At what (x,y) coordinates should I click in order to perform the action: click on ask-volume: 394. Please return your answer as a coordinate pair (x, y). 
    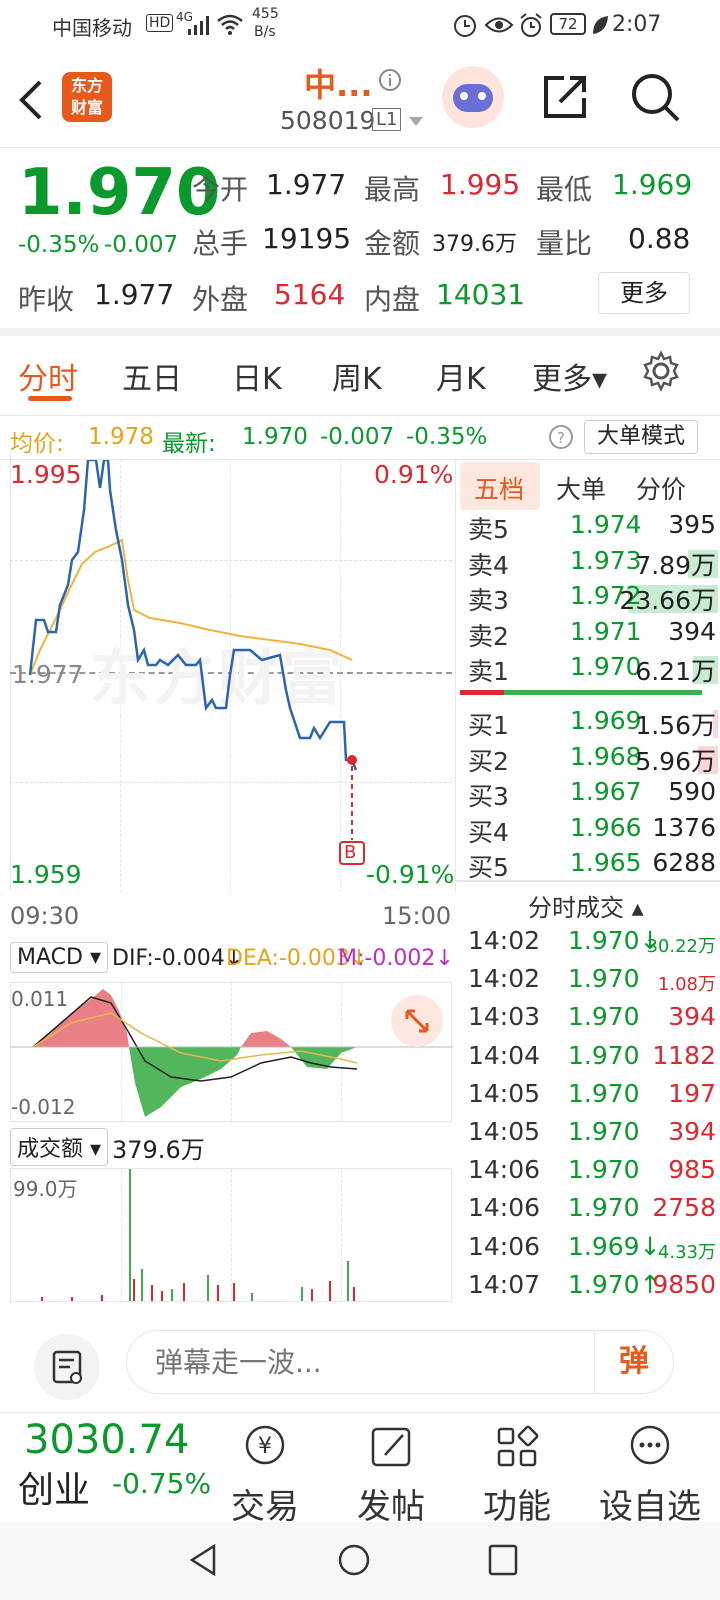
    Looking at the image, I should click on (692, 631).